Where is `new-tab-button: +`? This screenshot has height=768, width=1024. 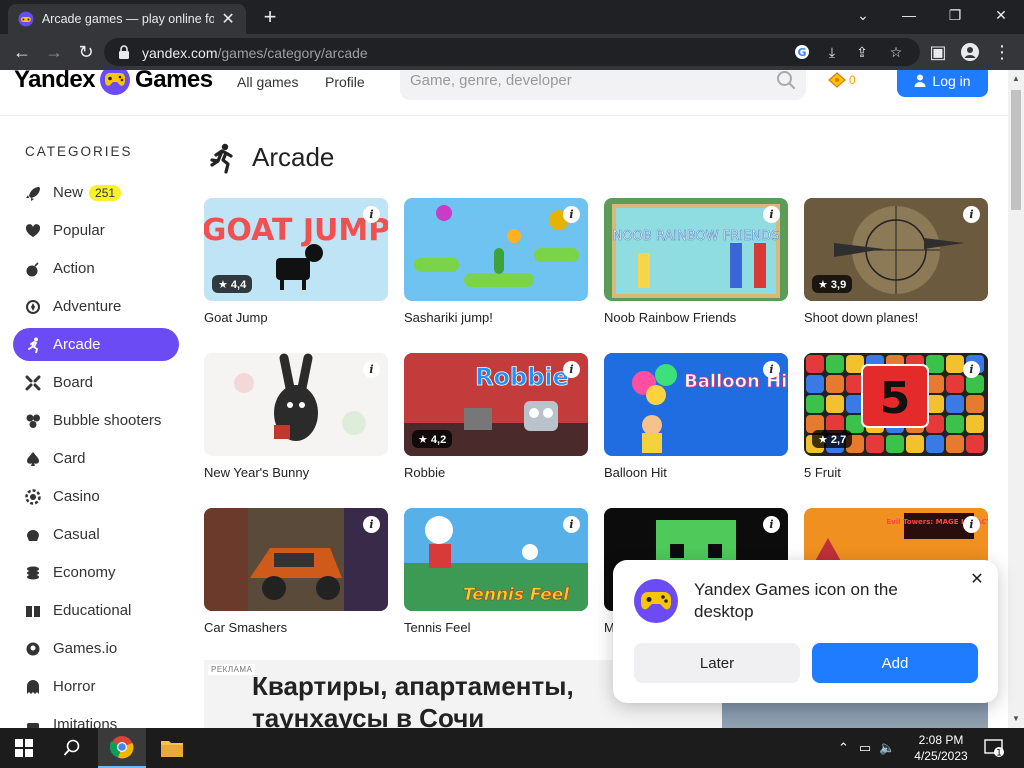 new-tab-button: + is located at coordinates (270, 17).